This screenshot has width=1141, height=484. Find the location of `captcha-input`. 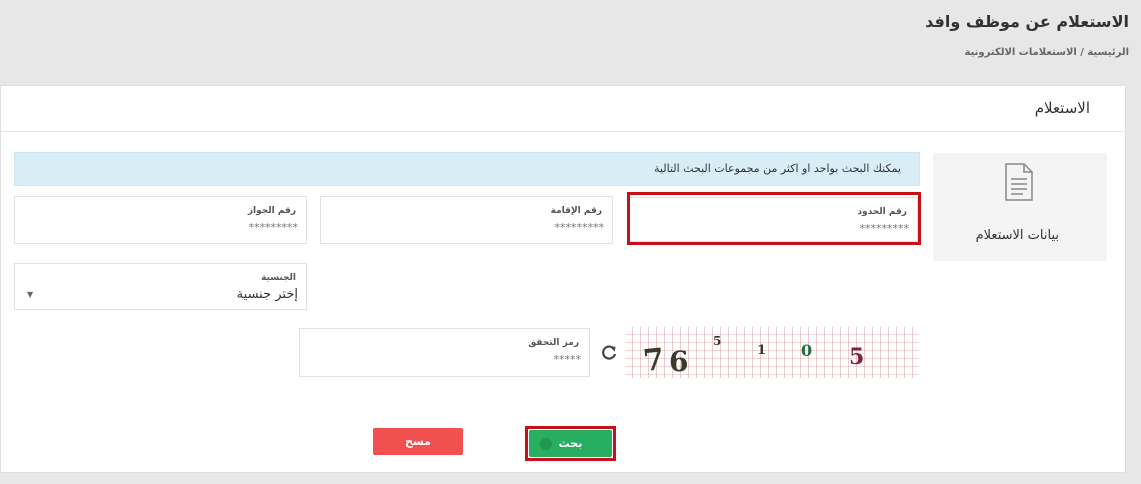

captcha-input is located at coordinates (461, 359).